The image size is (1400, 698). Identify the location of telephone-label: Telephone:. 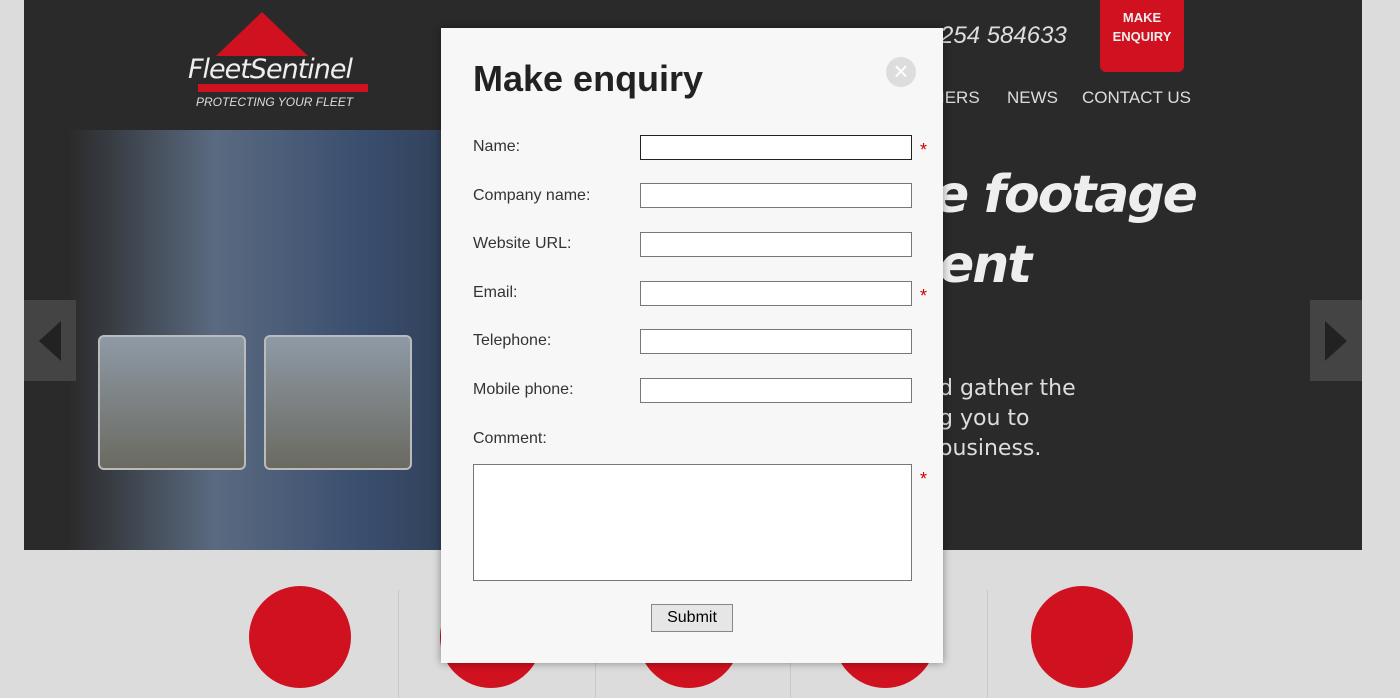
(512, 340).